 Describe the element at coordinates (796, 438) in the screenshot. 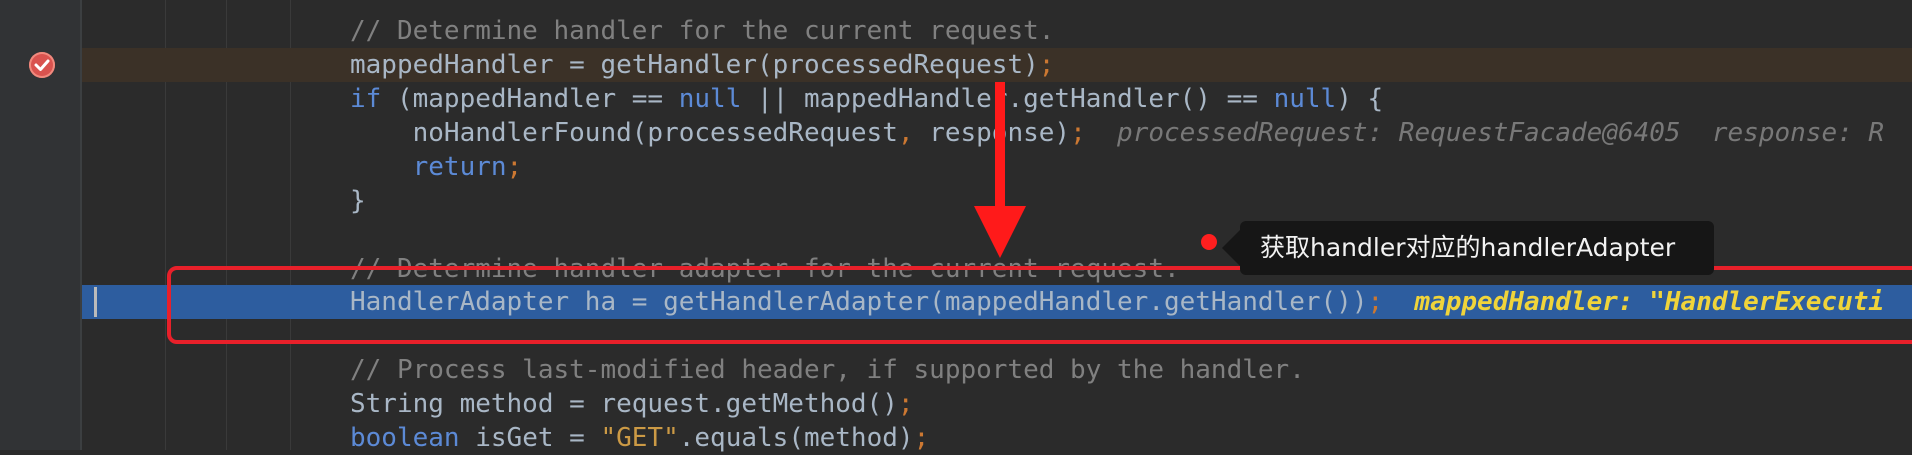

I see `code-token: .equals(method)` at that location.